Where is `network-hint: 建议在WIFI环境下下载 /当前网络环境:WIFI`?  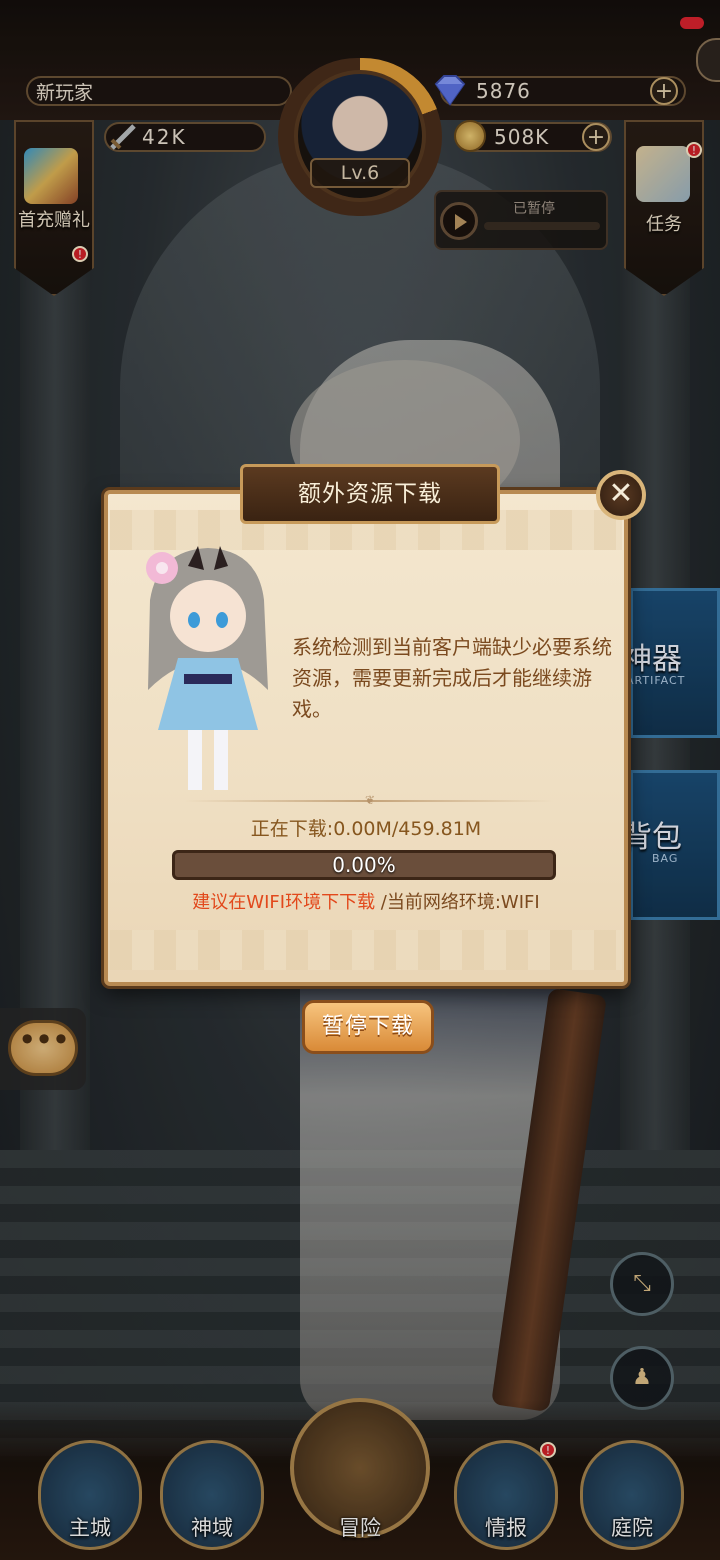
network-hint: 建议在WIFI环境下下载 /当前网络环境:WIFI is located at coordinates (366, 901).